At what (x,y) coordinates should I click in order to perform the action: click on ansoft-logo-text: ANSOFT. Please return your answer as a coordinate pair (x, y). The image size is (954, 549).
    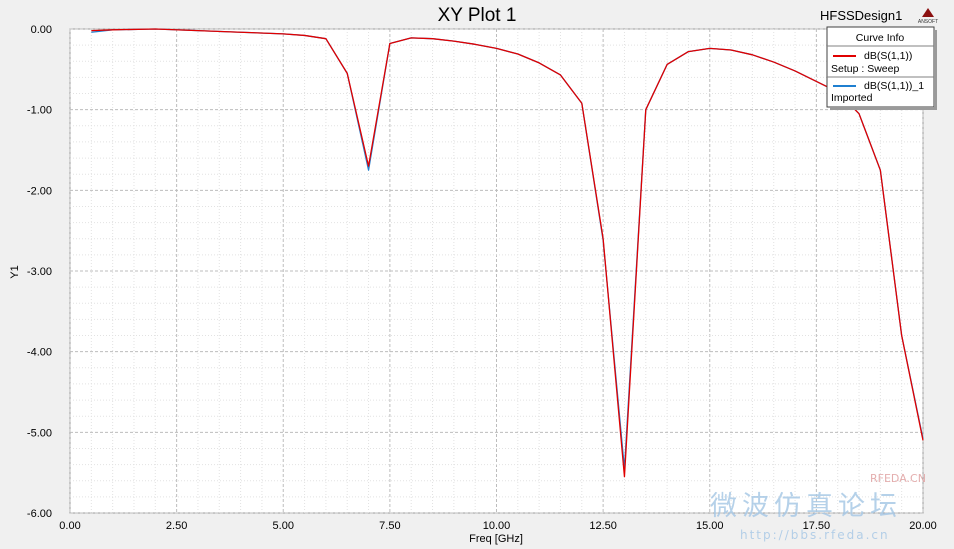
    Looking at the image, I should click on (928, 22).